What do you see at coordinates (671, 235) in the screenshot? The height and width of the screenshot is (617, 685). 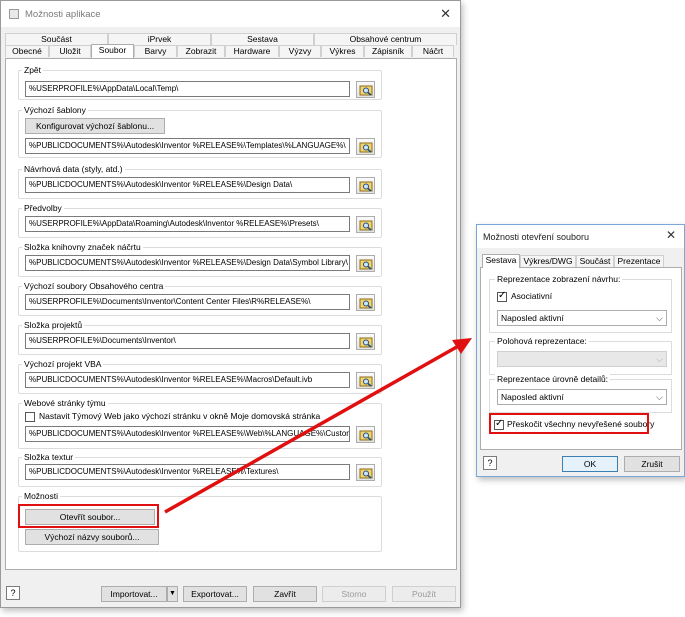 I see `dialog-close-icon: ✕` at bounding box center [671, 235].